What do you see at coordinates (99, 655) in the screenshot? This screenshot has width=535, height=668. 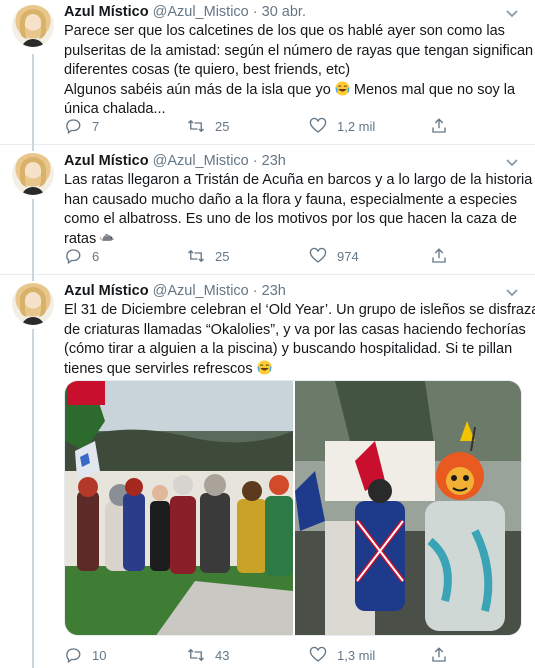 I see `reply-count: 10` at bounding box center [99, 655].